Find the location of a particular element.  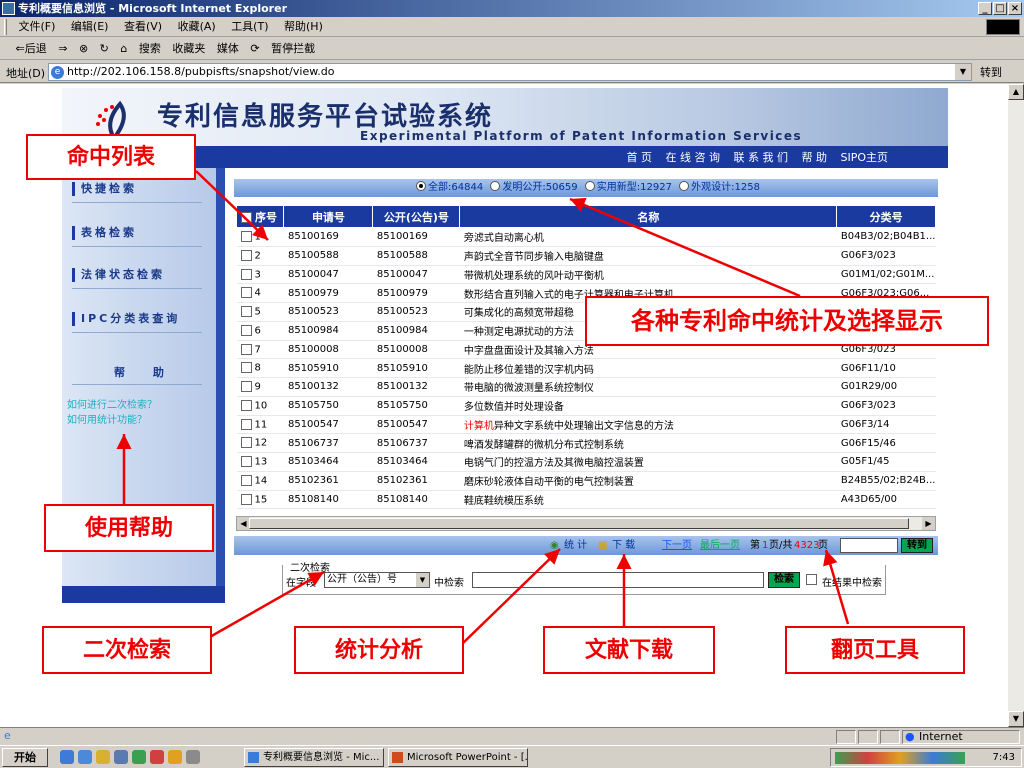

row-name-link: 计算机异种文字系统中处理输出文字信息的方法 is located at coordinates (648, 425).